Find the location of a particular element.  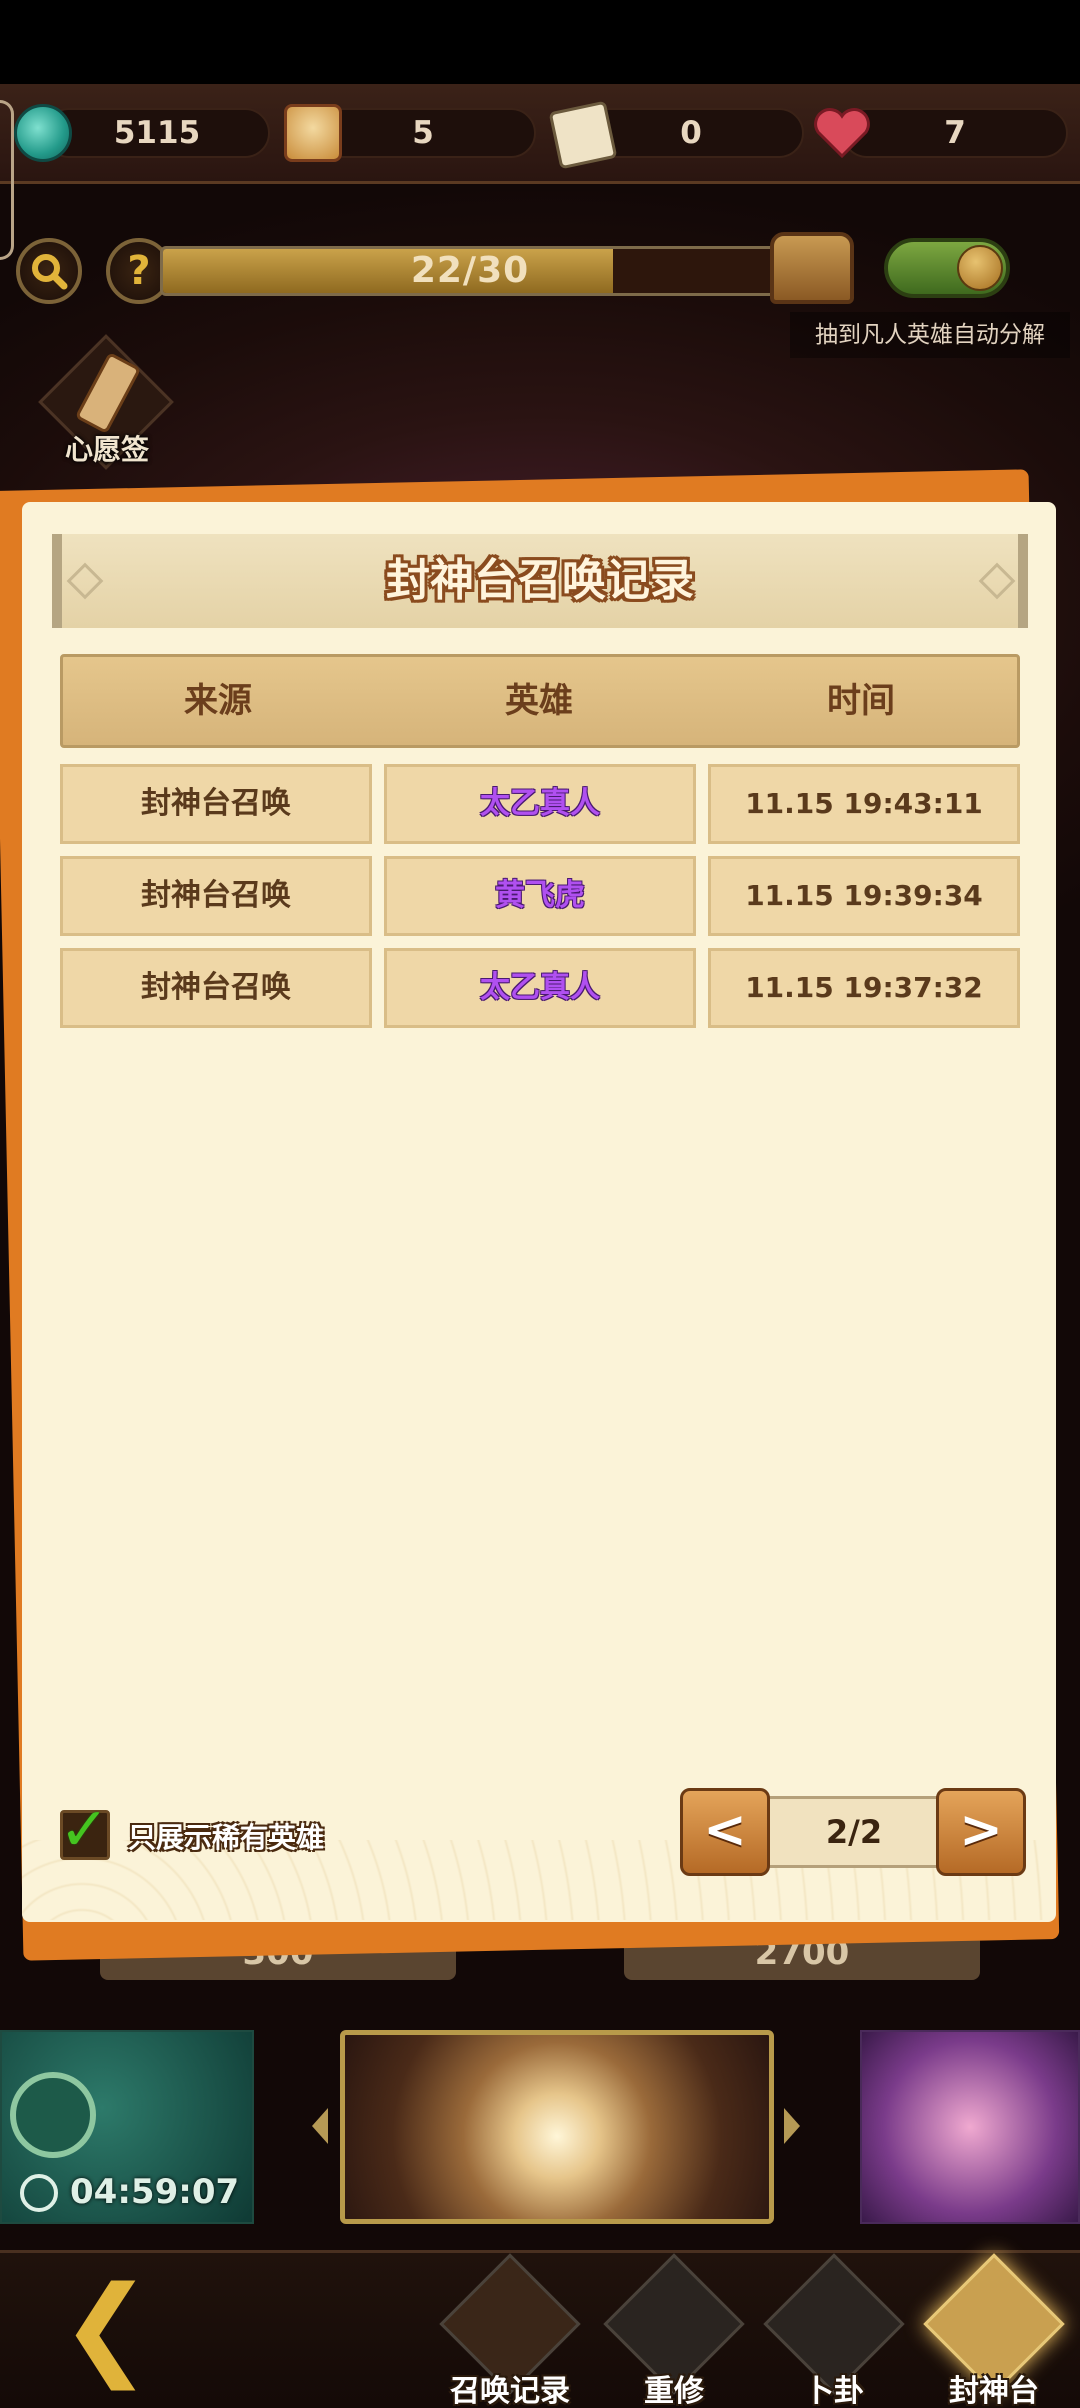

summon-progress-bar: 22/30 is located at coordinates (470, 271).